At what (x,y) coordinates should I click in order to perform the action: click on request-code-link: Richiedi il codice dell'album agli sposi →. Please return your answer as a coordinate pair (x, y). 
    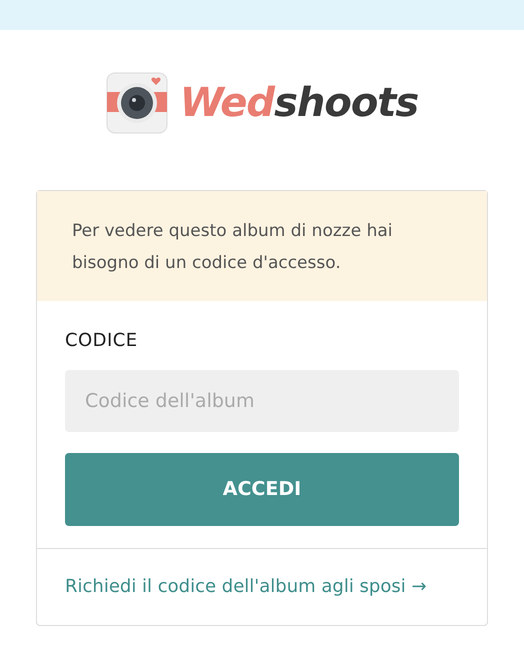
    Looking at the image, I should click on (246, 586).